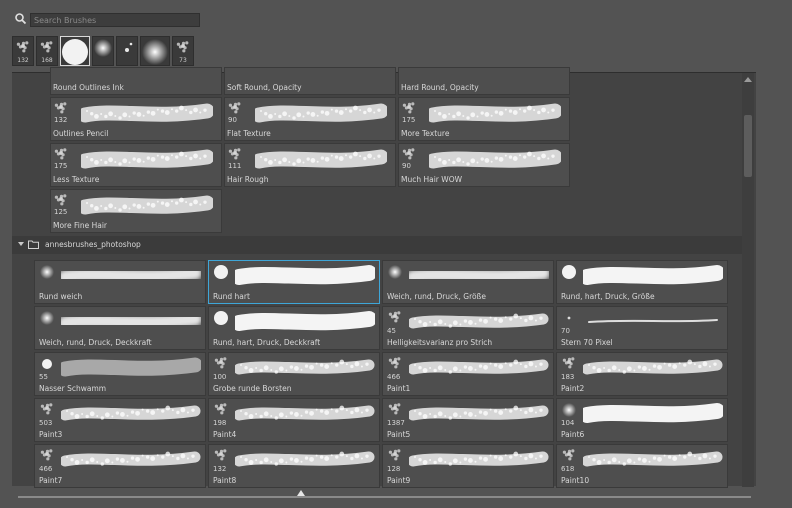 The image size is (792, 508). I want to click on brush-preset-item: Rund weich, so click(120, 282).